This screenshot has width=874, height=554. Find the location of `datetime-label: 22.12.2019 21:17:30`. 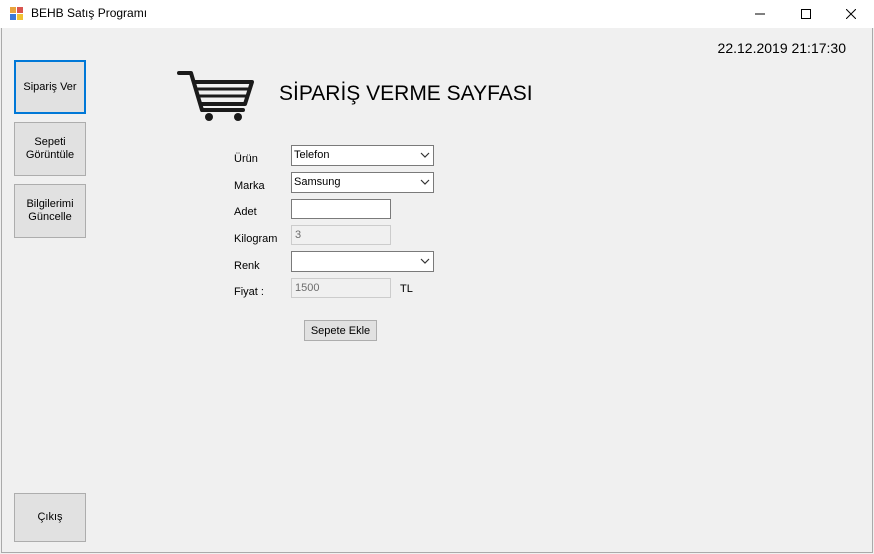

datetime-label: 22.12.2019 21:17:30 is located at coordinates (781, 48).